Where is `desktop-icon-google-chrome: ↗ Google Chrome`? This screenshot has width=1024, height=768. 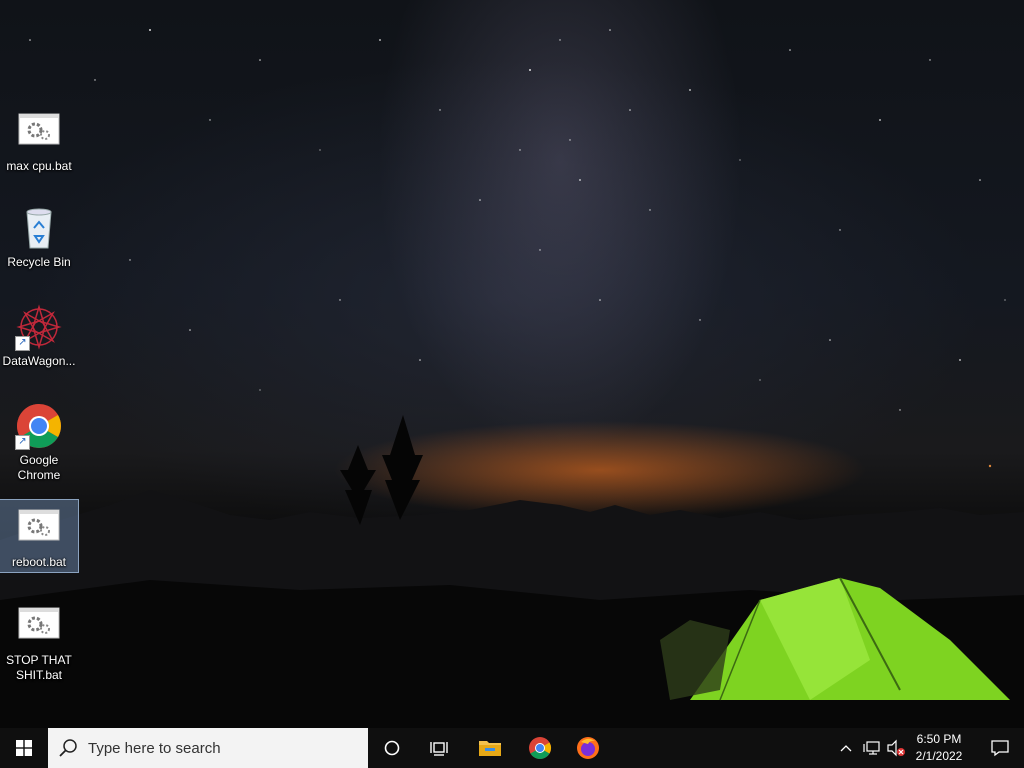
desktop-icon-google-chrome: ↗ Google Chrome is located at coordinates (39, 442).